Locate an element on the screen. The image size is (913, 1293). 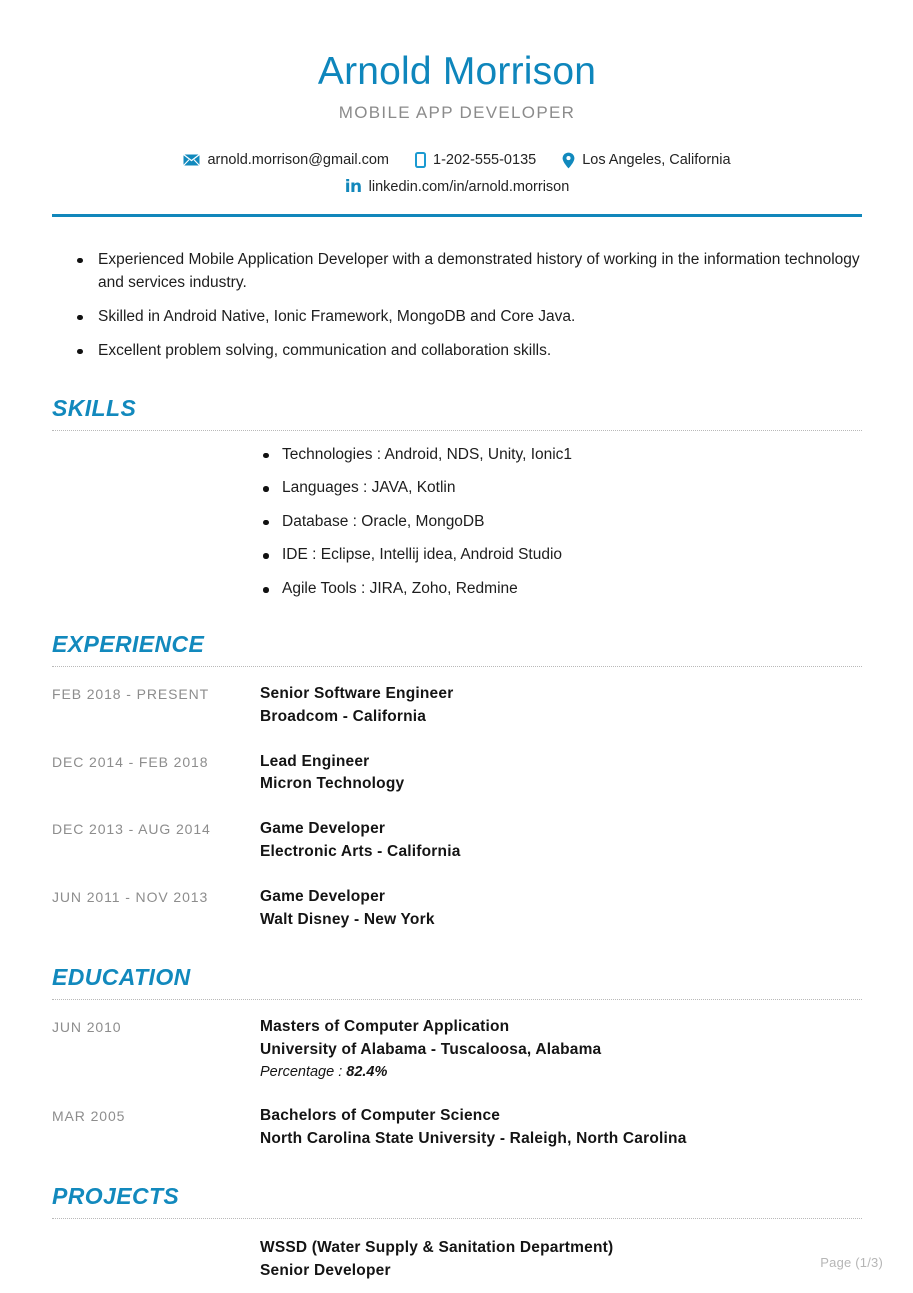
contact-row-secondary: in linkedin.com/in/arnold.morrison is located at coordinates (457, 186).